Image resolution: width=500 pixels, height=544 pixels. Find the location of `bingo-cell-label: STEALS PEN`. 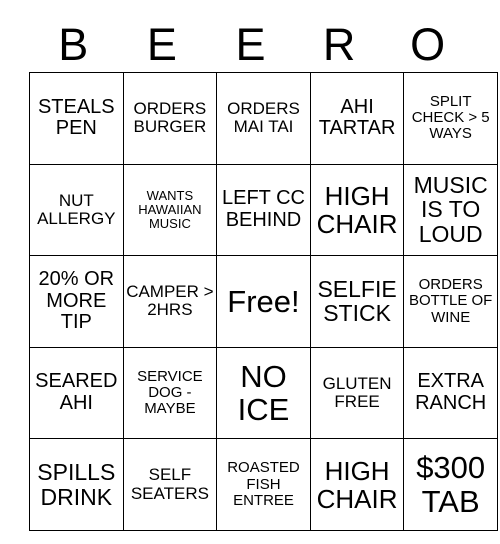

bingo-cell-label: STEALS PEN is located at coordinates (76, 117).